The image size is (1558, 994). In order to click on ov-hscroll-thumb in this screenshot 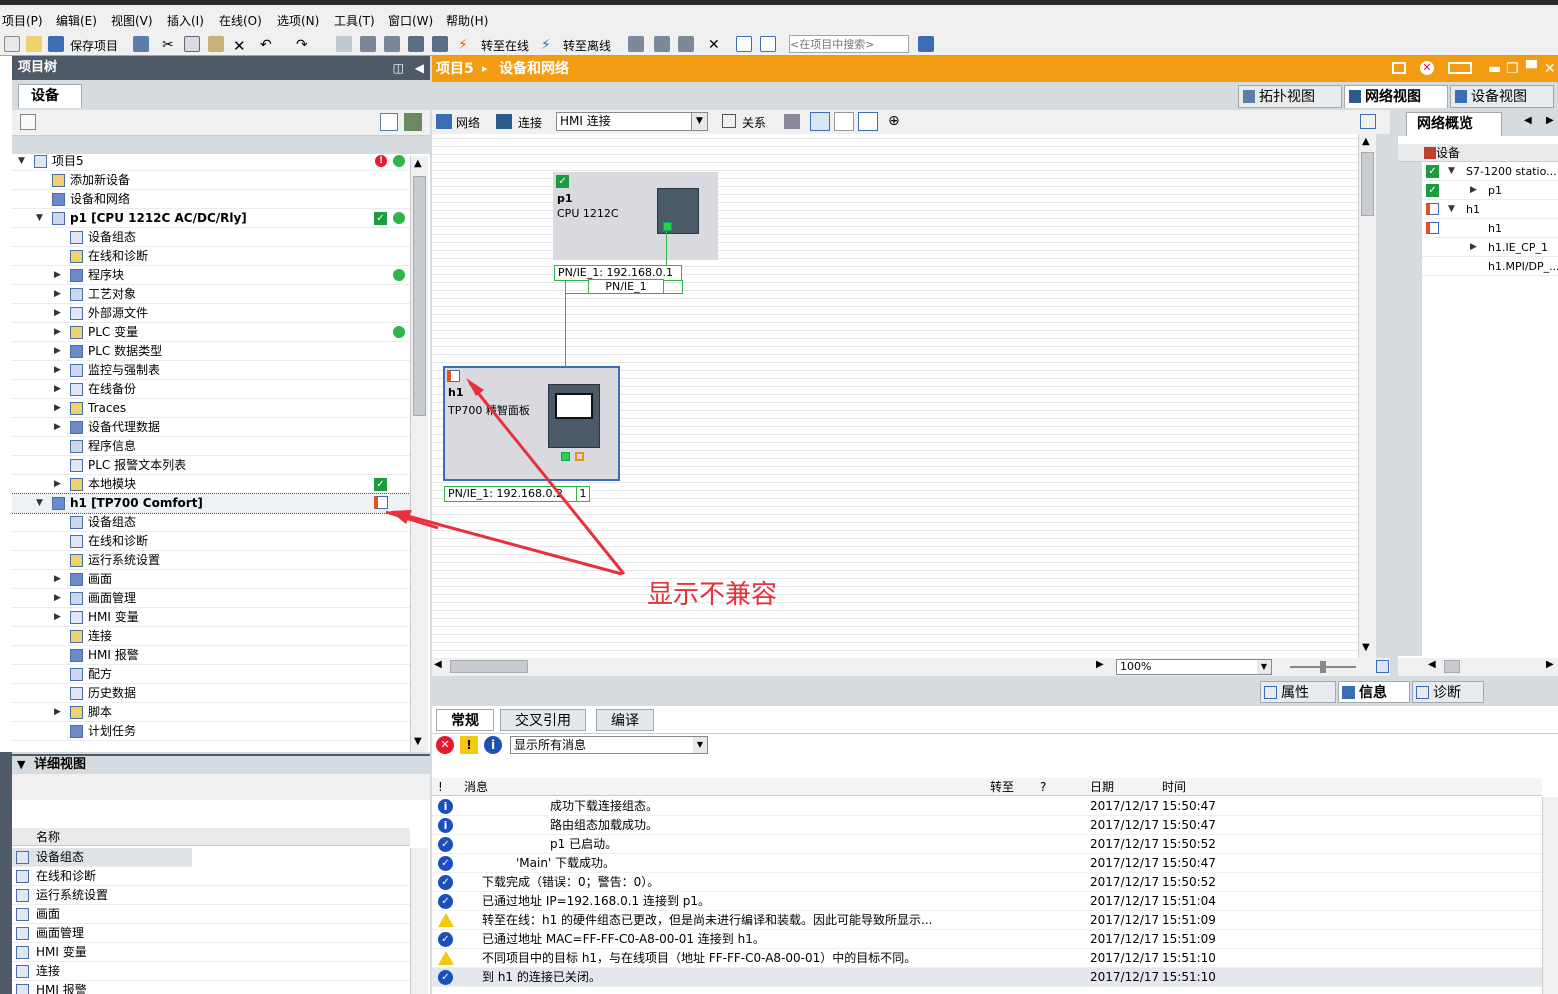, I will do `click(1452, 666)`.